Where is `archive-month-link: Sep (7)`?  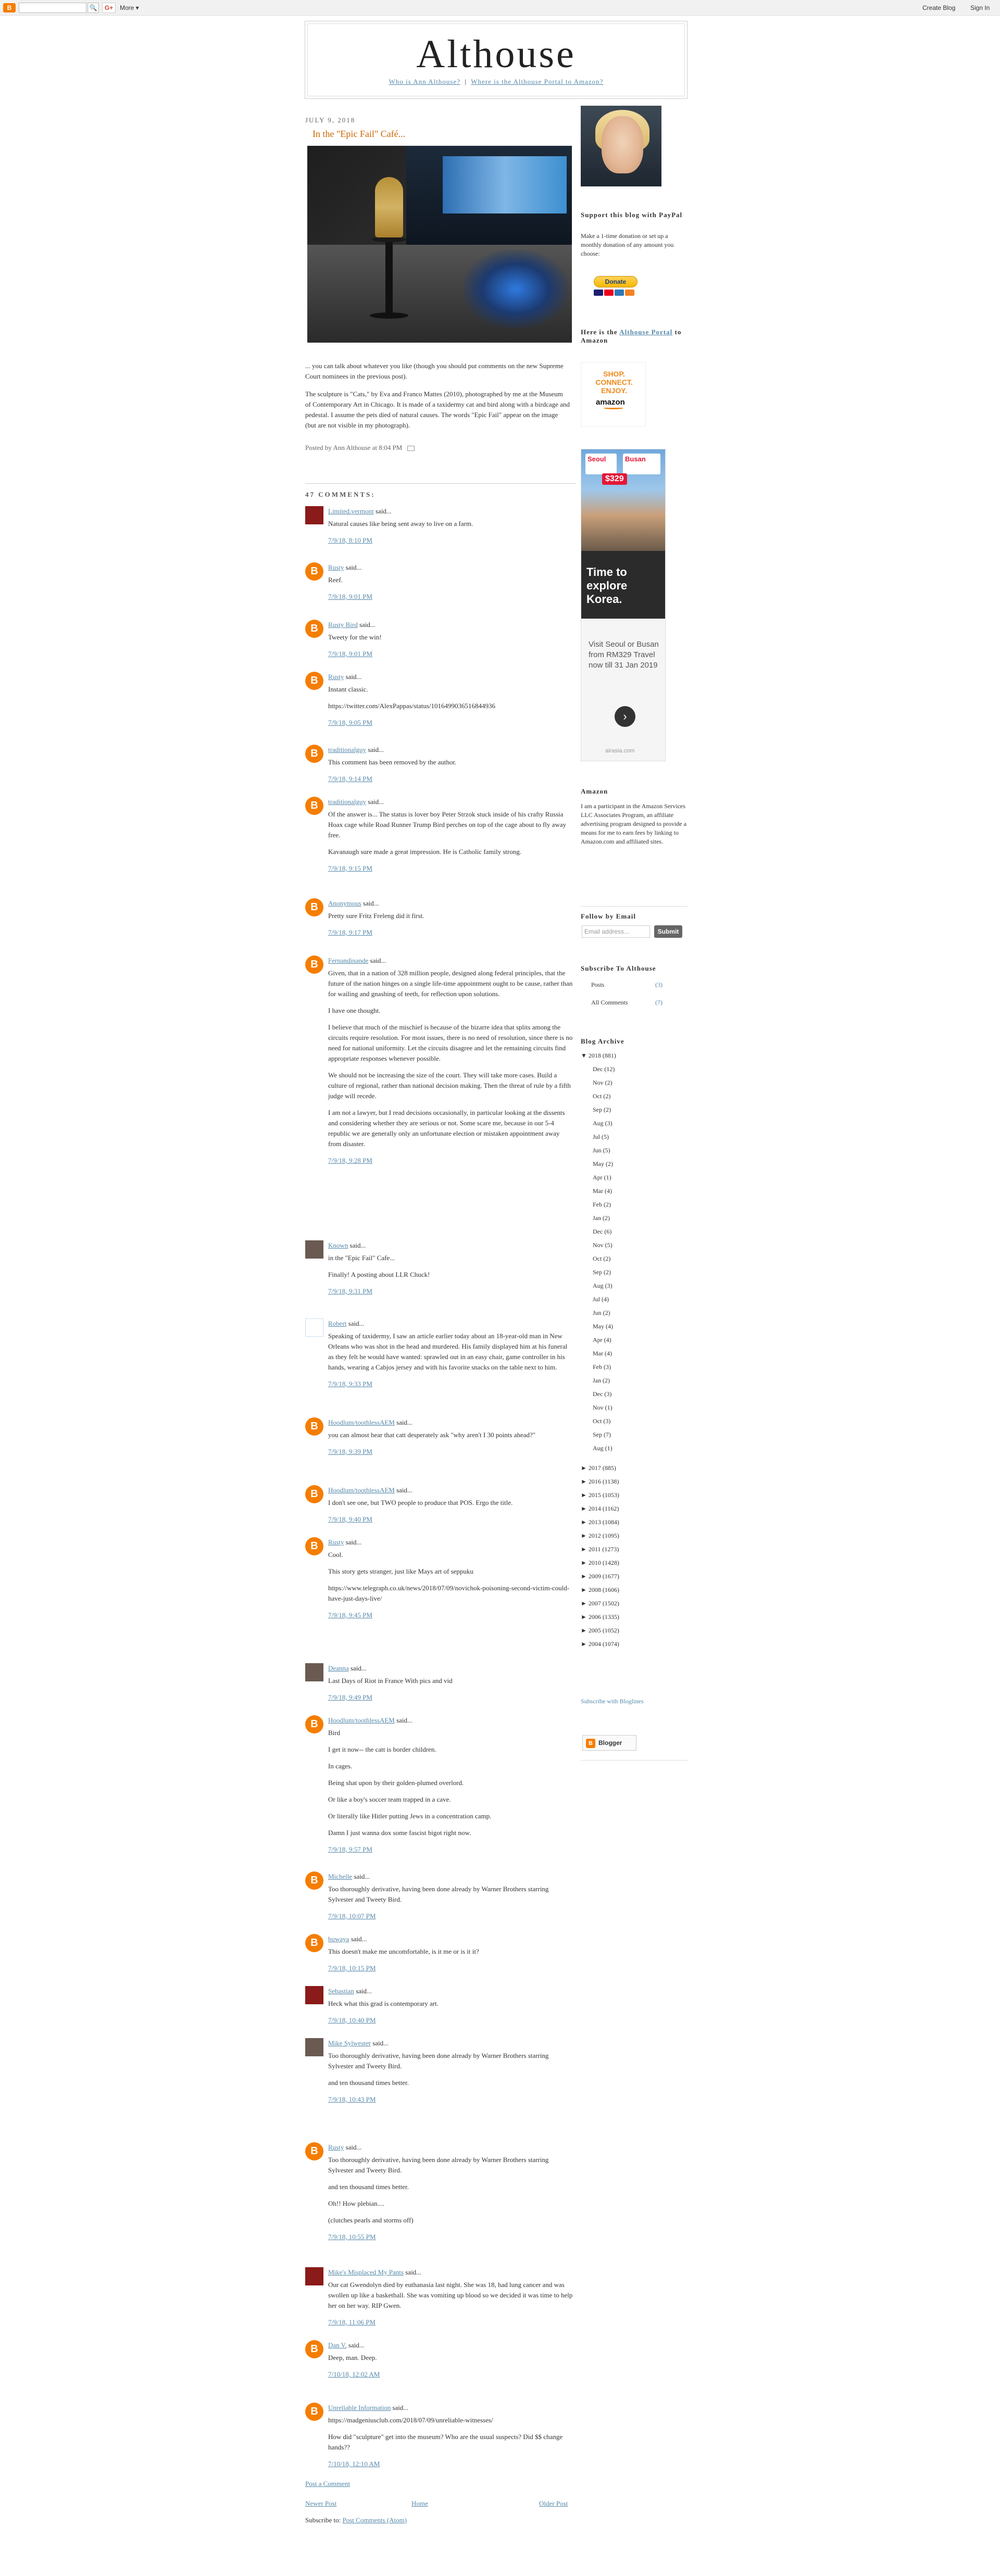
archive-month-link: Sep (7) is located at coordinates (602, 1435).